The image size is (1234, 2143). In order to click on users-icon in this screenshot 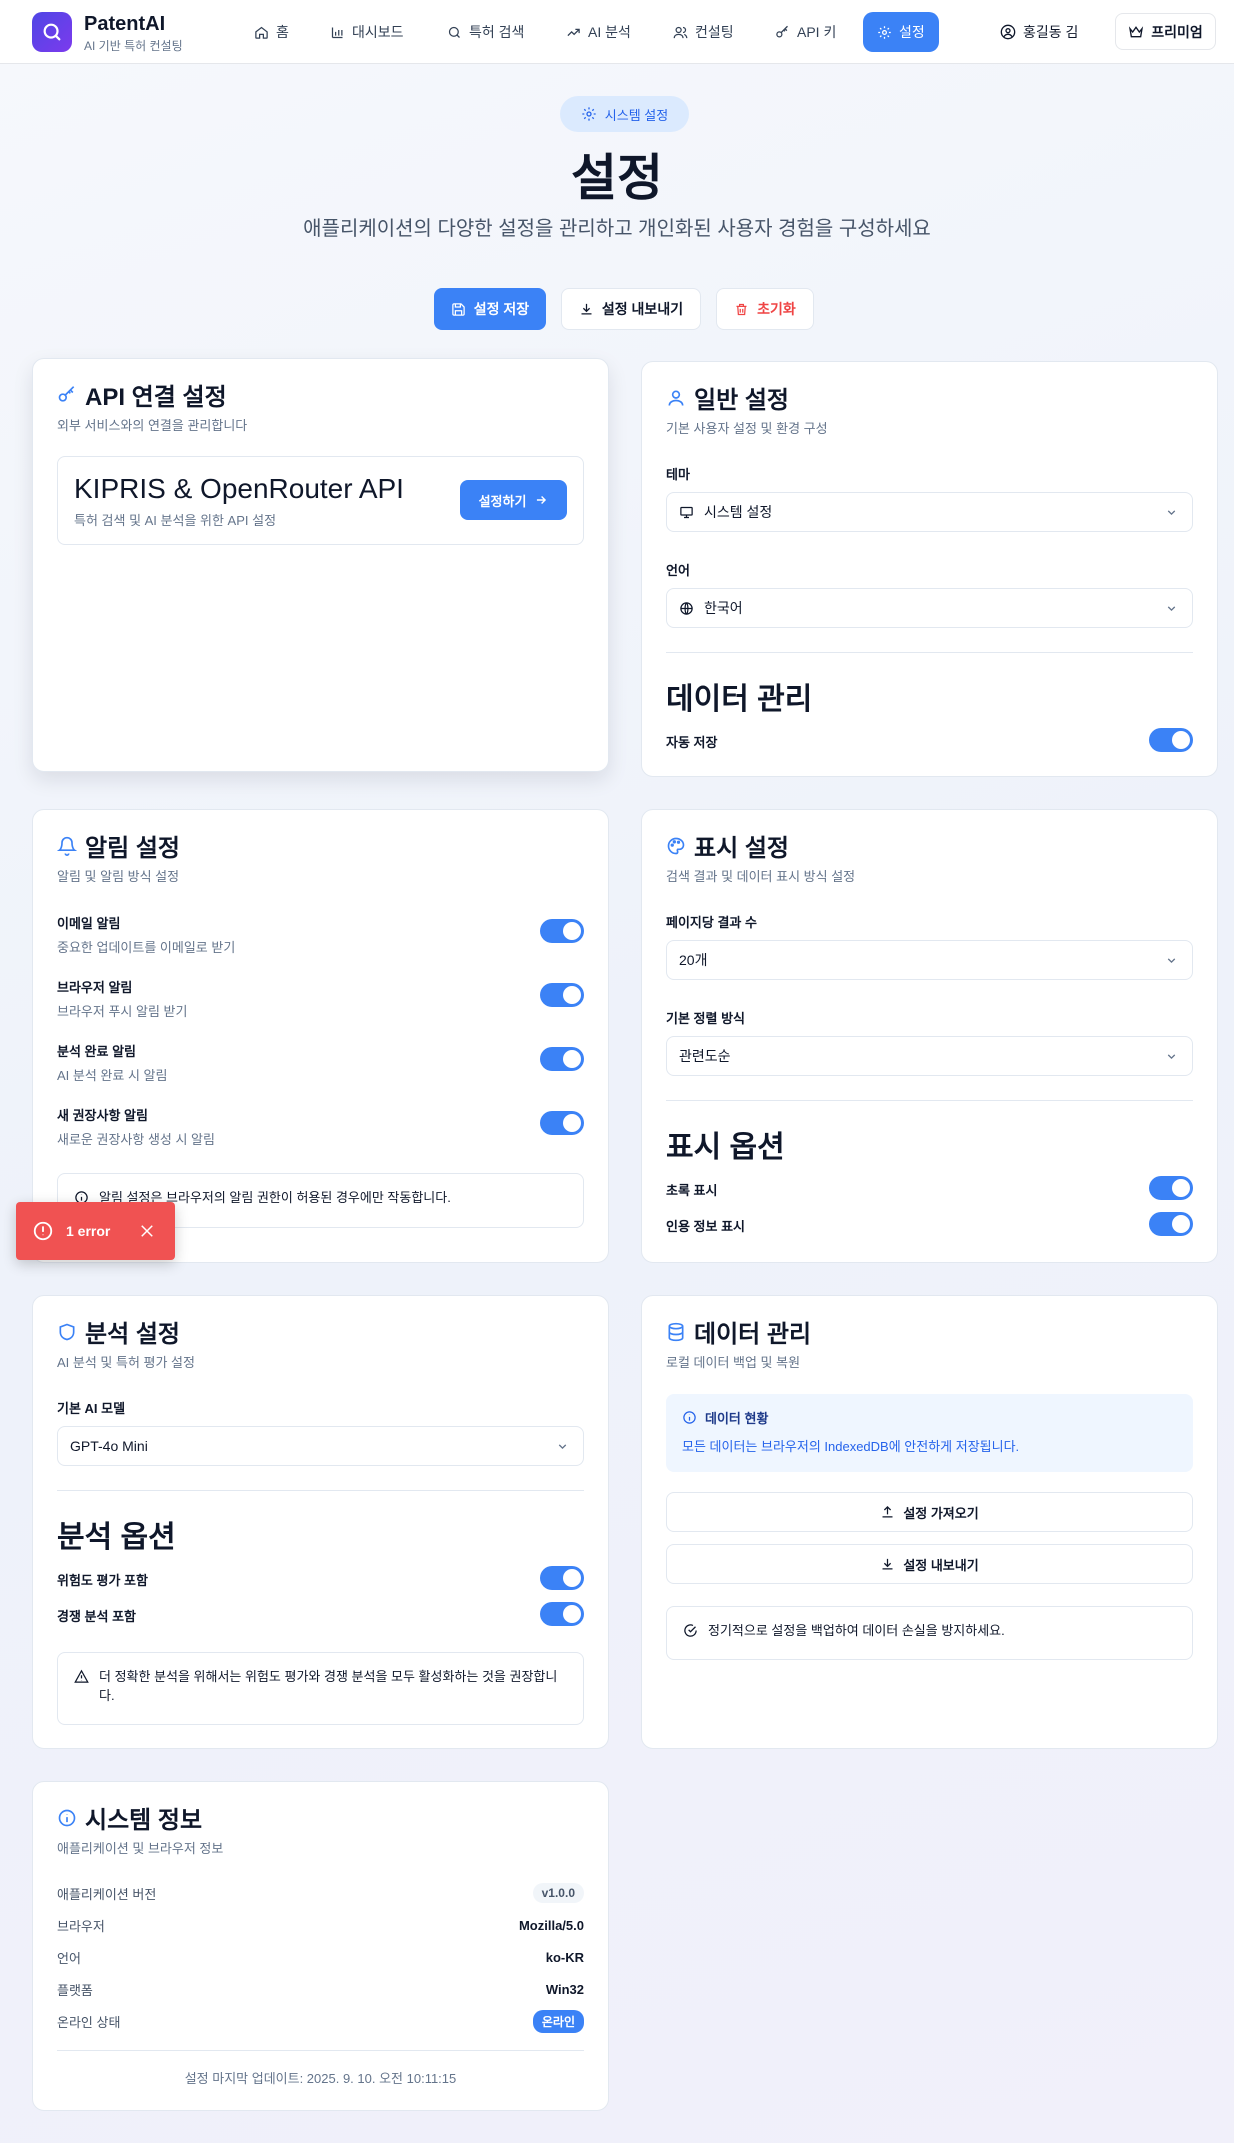, I will do `click(680, 32)`.